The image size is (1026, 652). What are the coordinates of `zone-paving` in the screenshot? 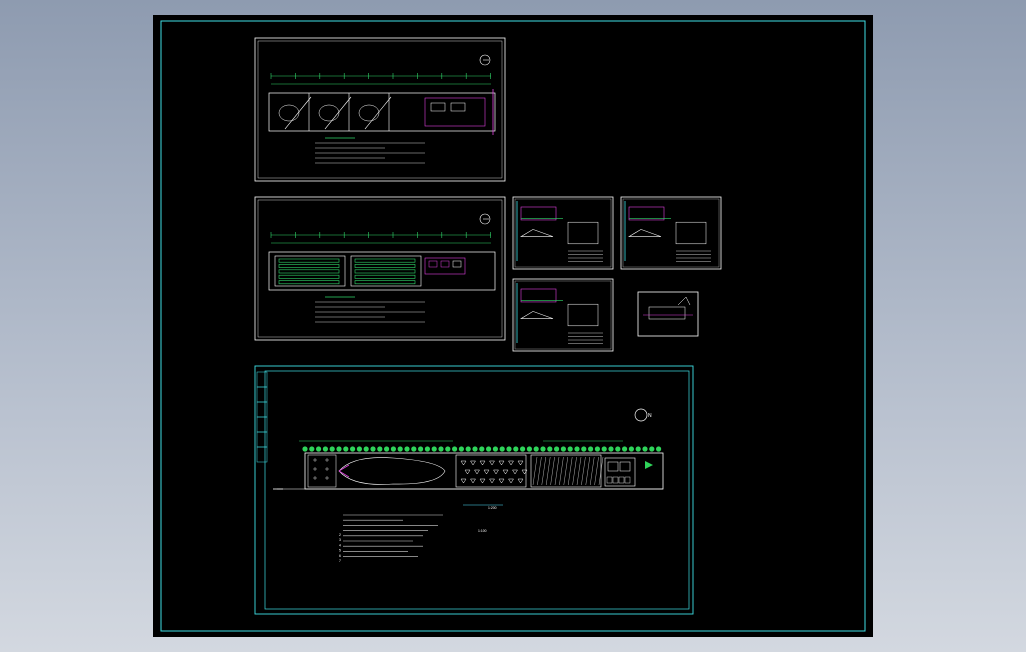 It's located at (322, 471).